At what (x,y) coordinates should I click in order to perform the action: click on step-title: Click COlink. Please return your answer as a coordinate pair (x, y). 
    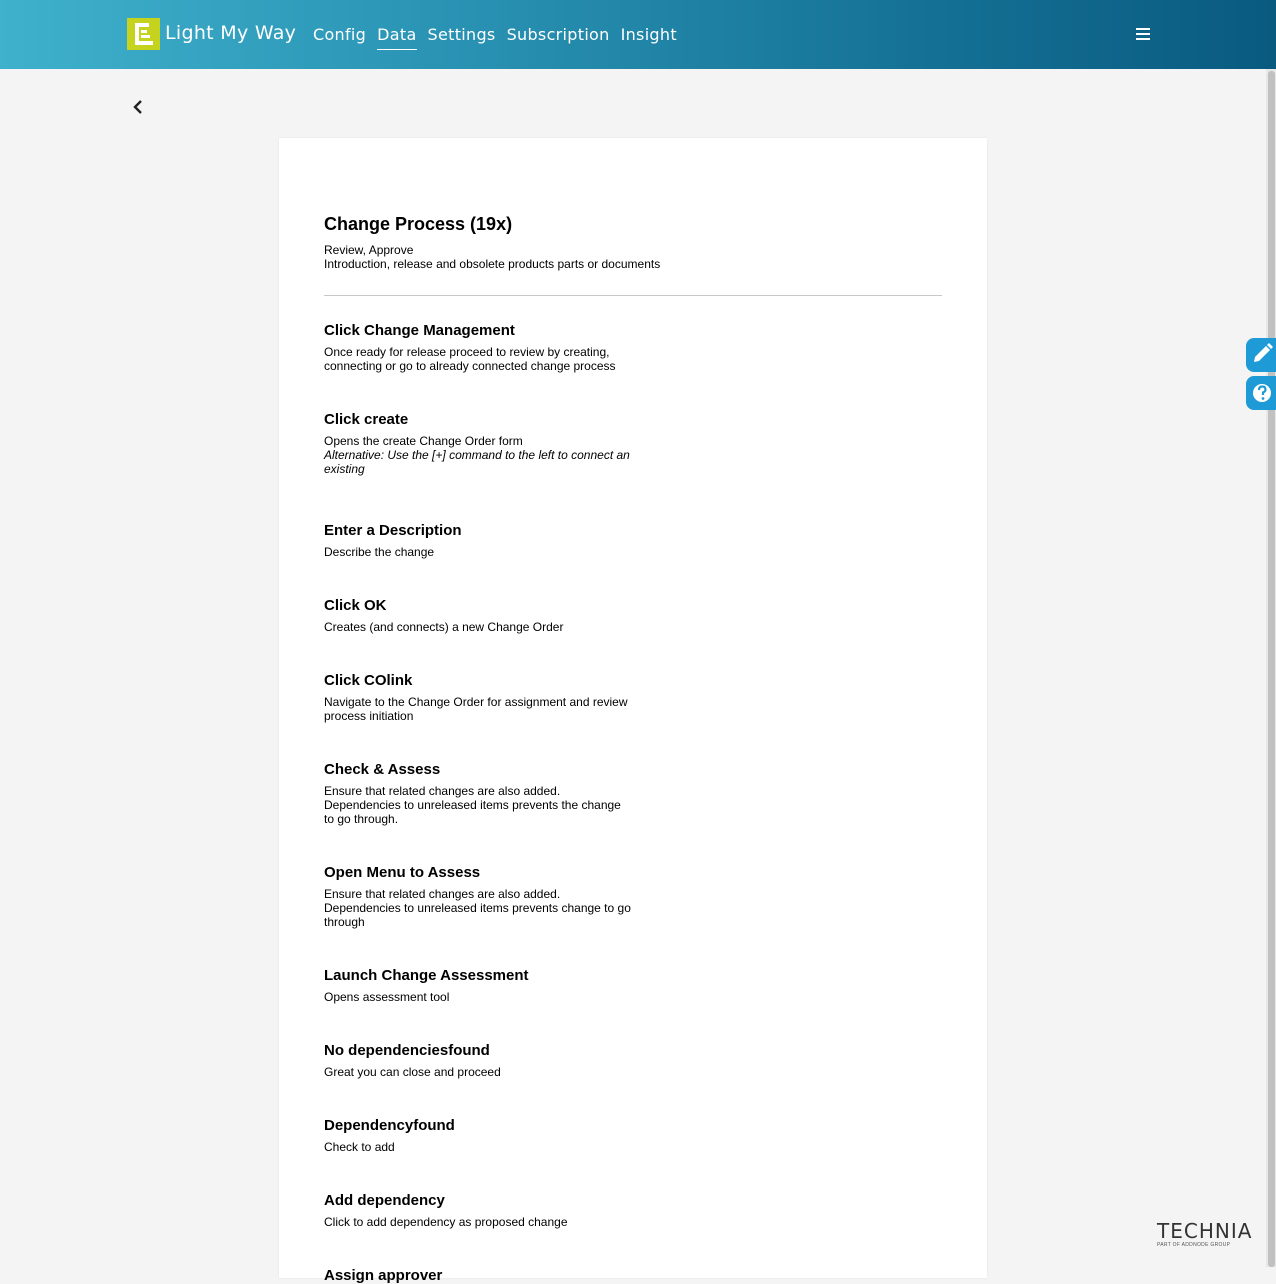
    Looking at the image, I should click on (368, 680).